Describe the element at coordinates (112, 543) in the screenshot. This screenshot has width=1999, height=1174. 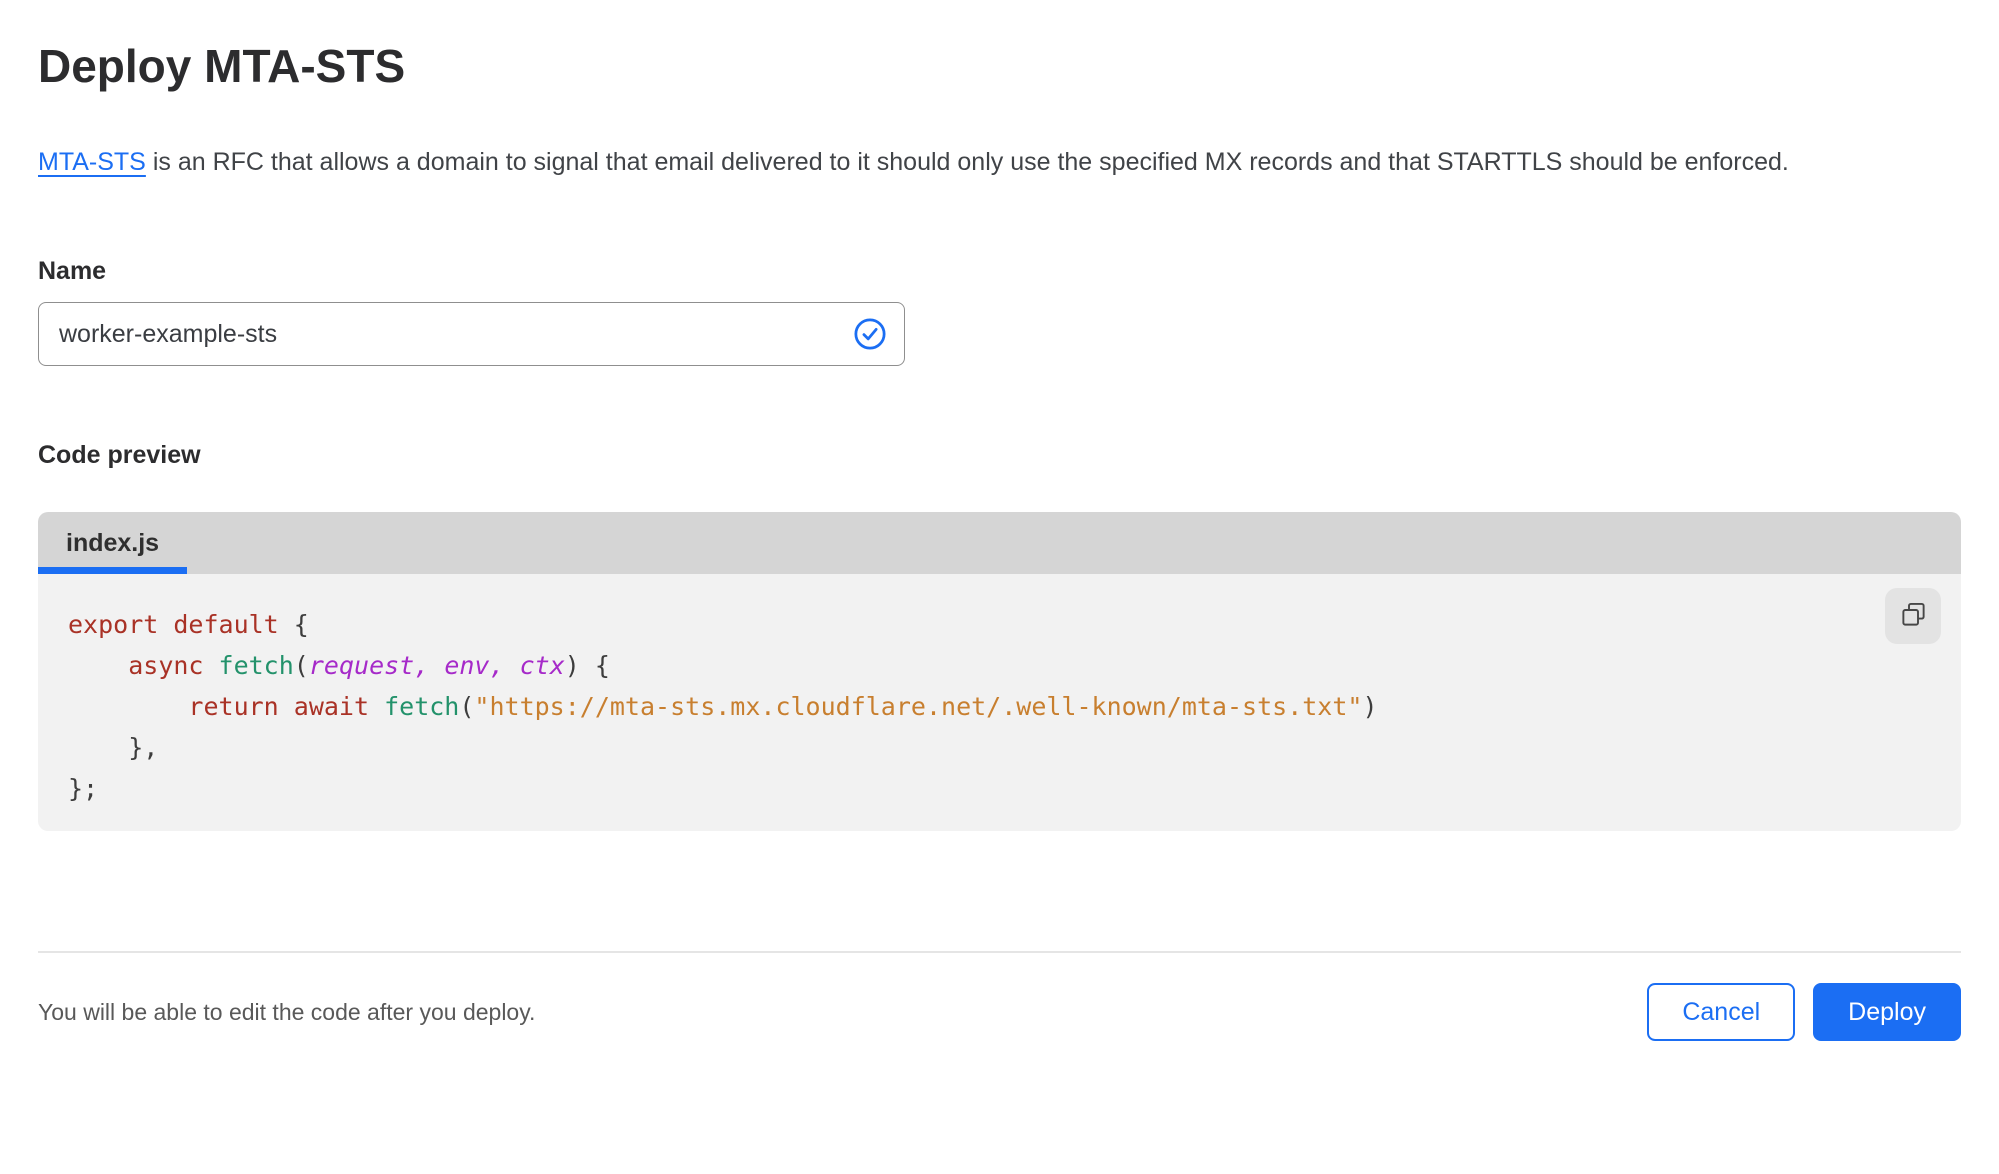
I see `tab-index-js: index.js` at that location.